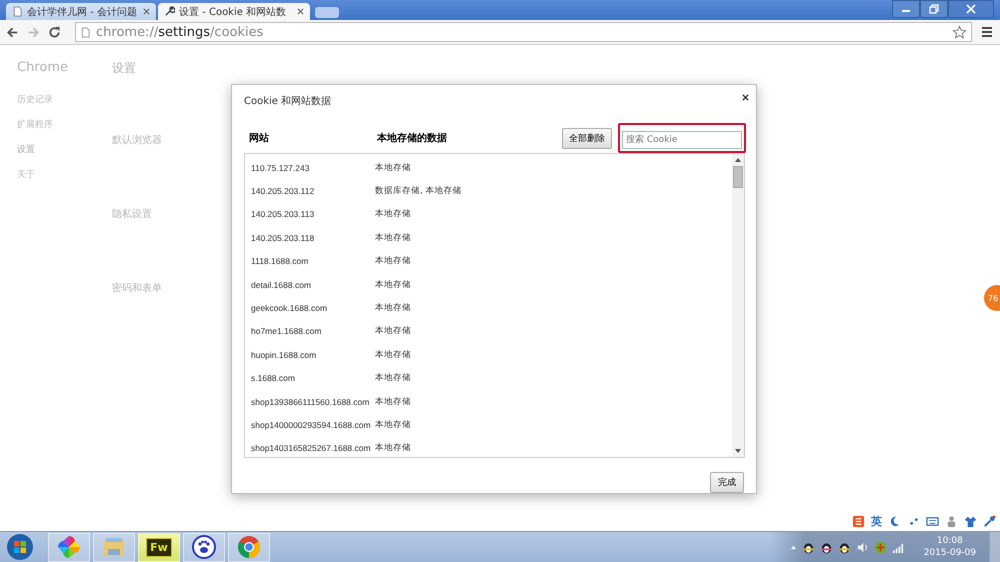 This screenshot has height=562, width=1000. I want to click on input-logo-icon, so click(858, 521).